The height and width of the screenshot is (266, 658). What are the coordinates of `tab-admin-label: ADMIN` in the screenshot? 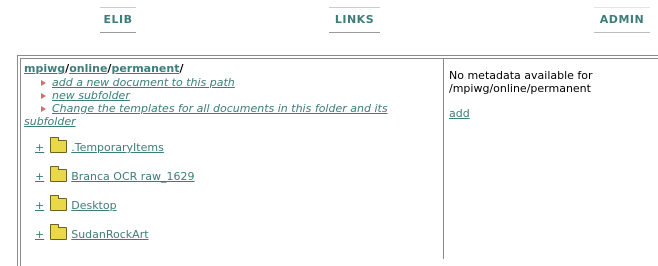 It's located at (622, 19).